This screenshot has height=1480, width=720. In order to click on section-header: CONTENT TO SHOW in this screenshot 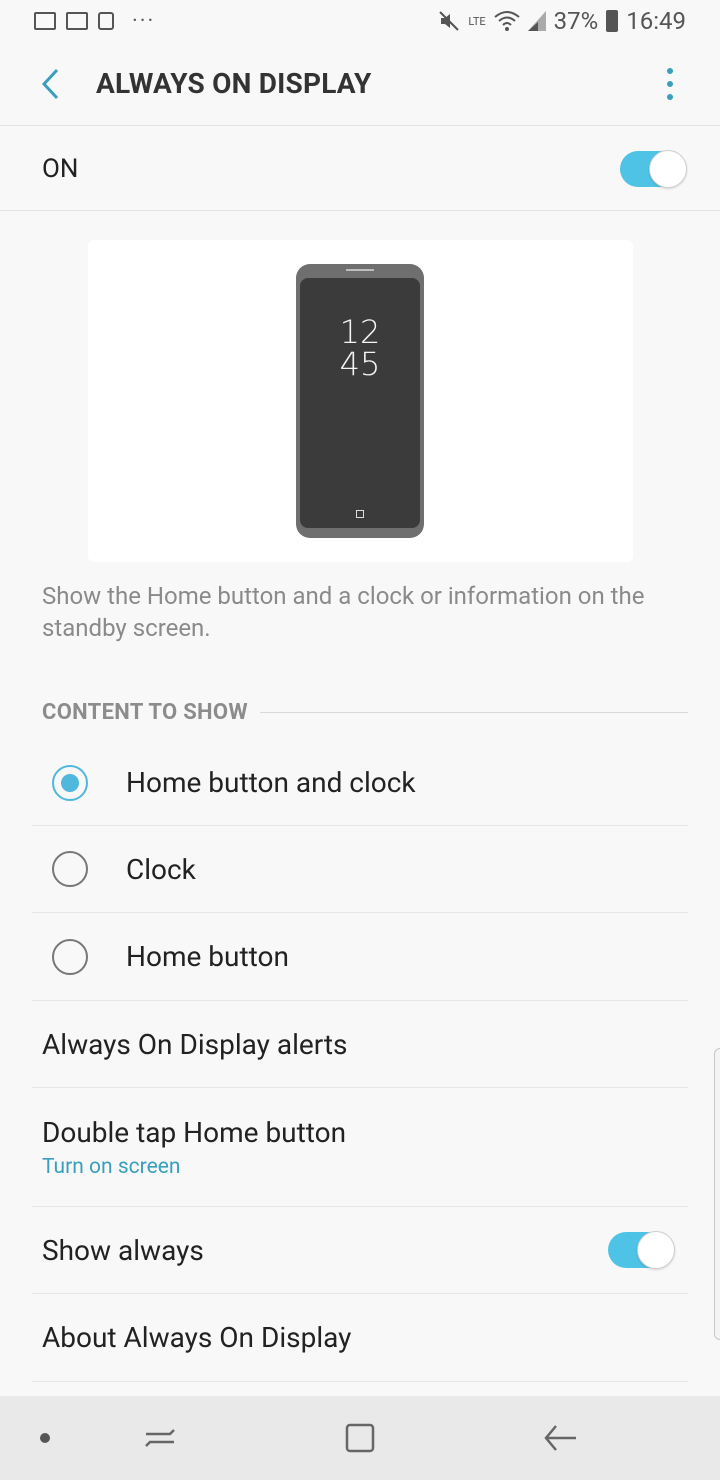, I will do `click(365, 712)`.